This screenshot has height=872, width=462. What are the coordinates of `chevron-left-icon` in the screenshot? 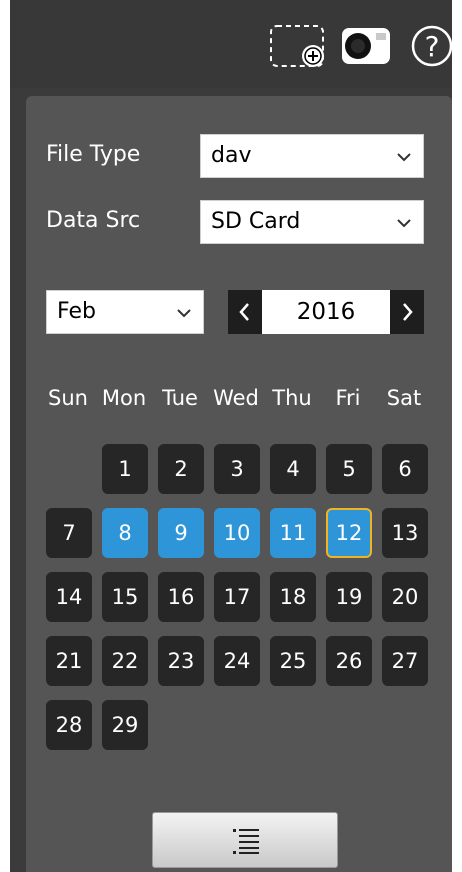 It's located at (244, 312).